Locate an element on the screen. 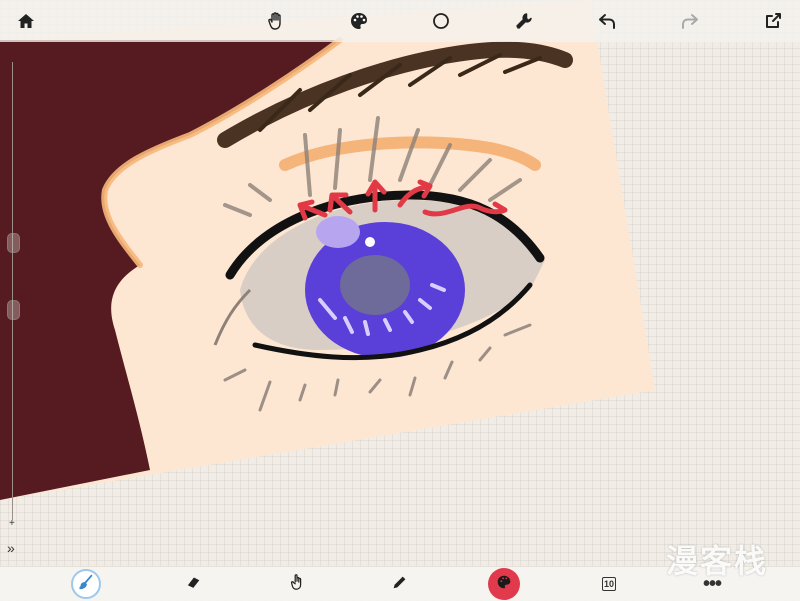  pupil is located at coordinates (375, 285).